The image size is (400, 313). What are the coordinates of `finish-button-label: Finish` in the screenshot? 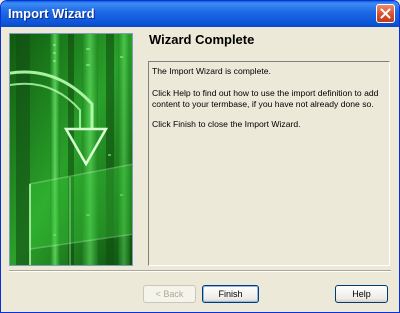 It's located at (230, 294).